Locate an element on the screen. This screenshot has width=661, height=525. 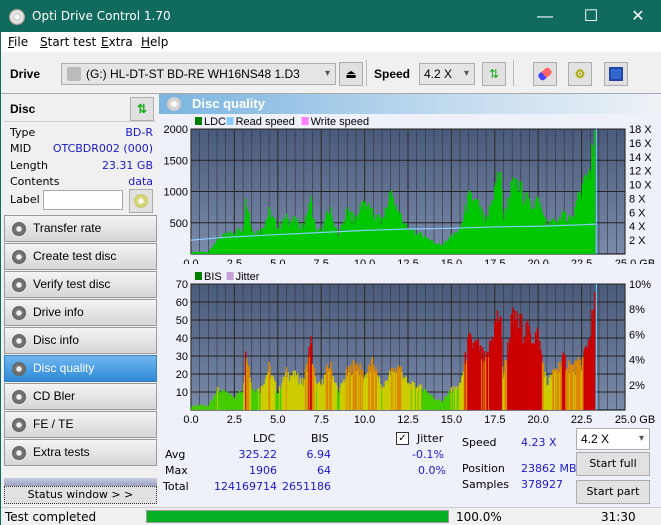
legend-label: LDC is located at coordinates (215, 122).